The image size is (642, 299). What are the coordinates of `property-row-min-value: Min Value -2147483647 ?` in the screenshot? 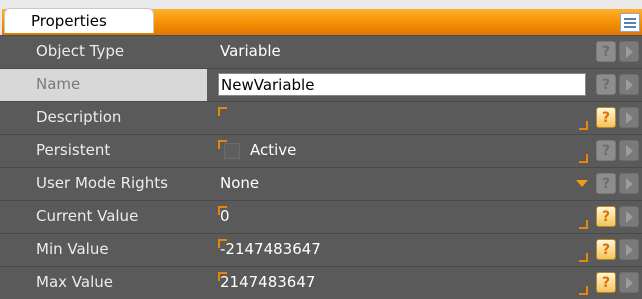 It's located at (321, 249).